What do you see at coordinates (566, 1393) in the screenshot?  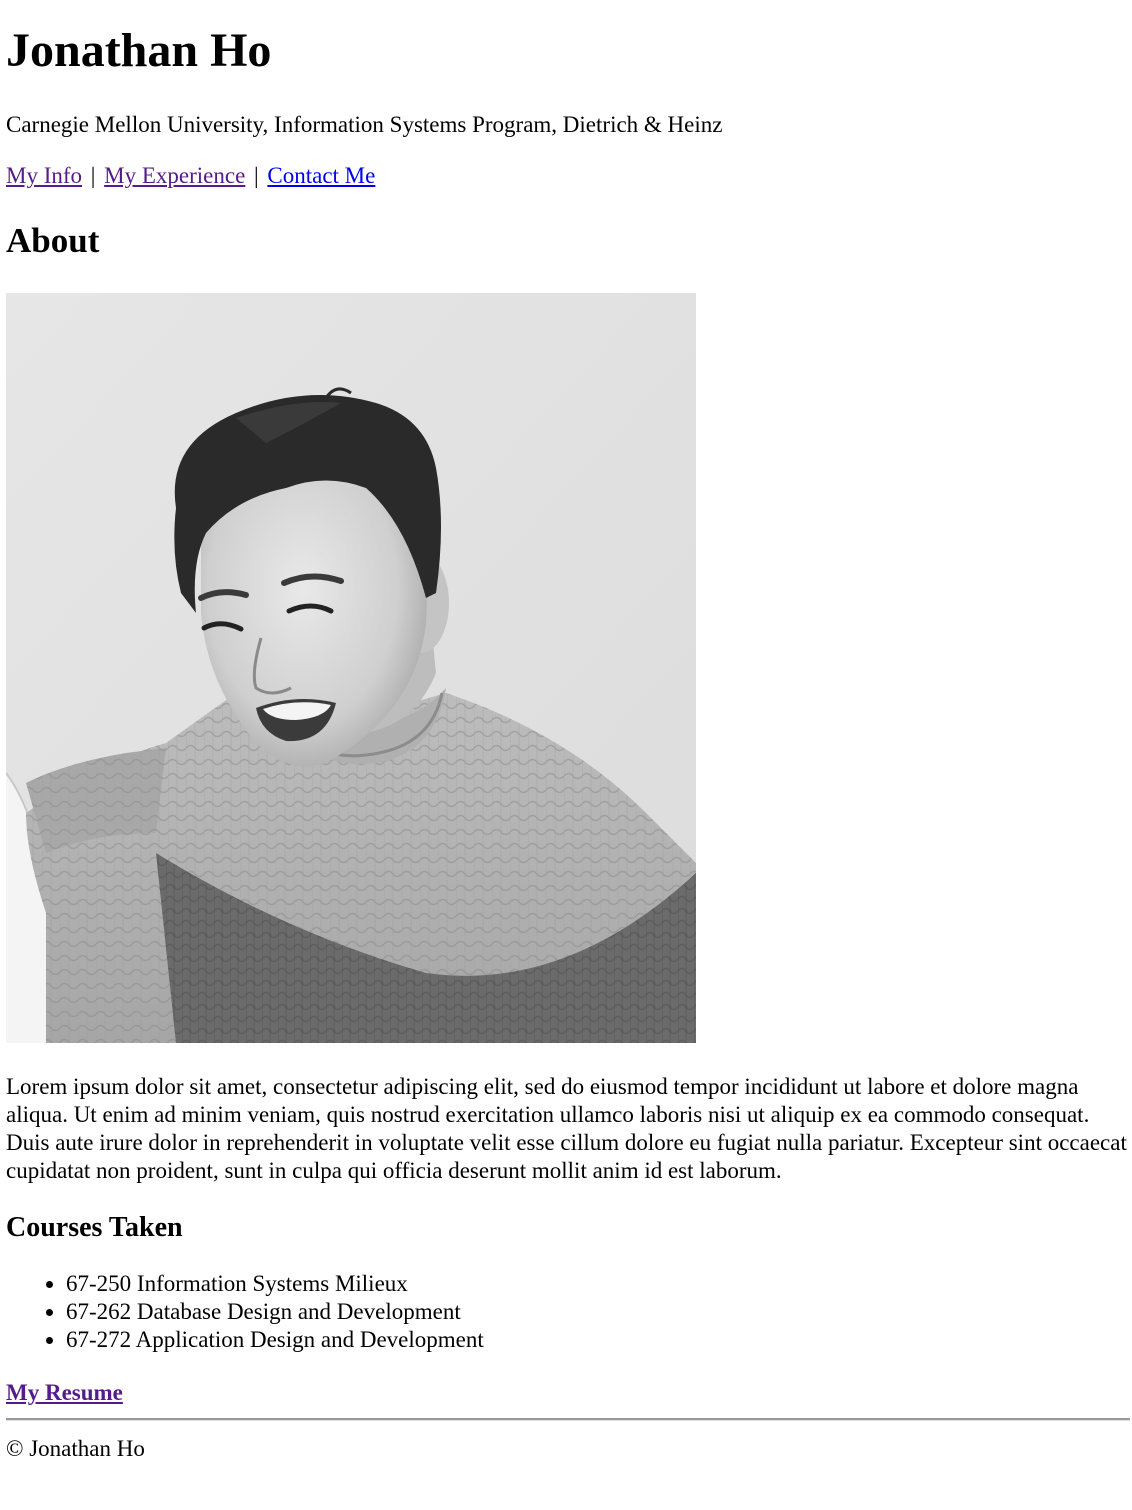 I see `resume-paragraph: My Resume` at bounding box center [566, 1393].